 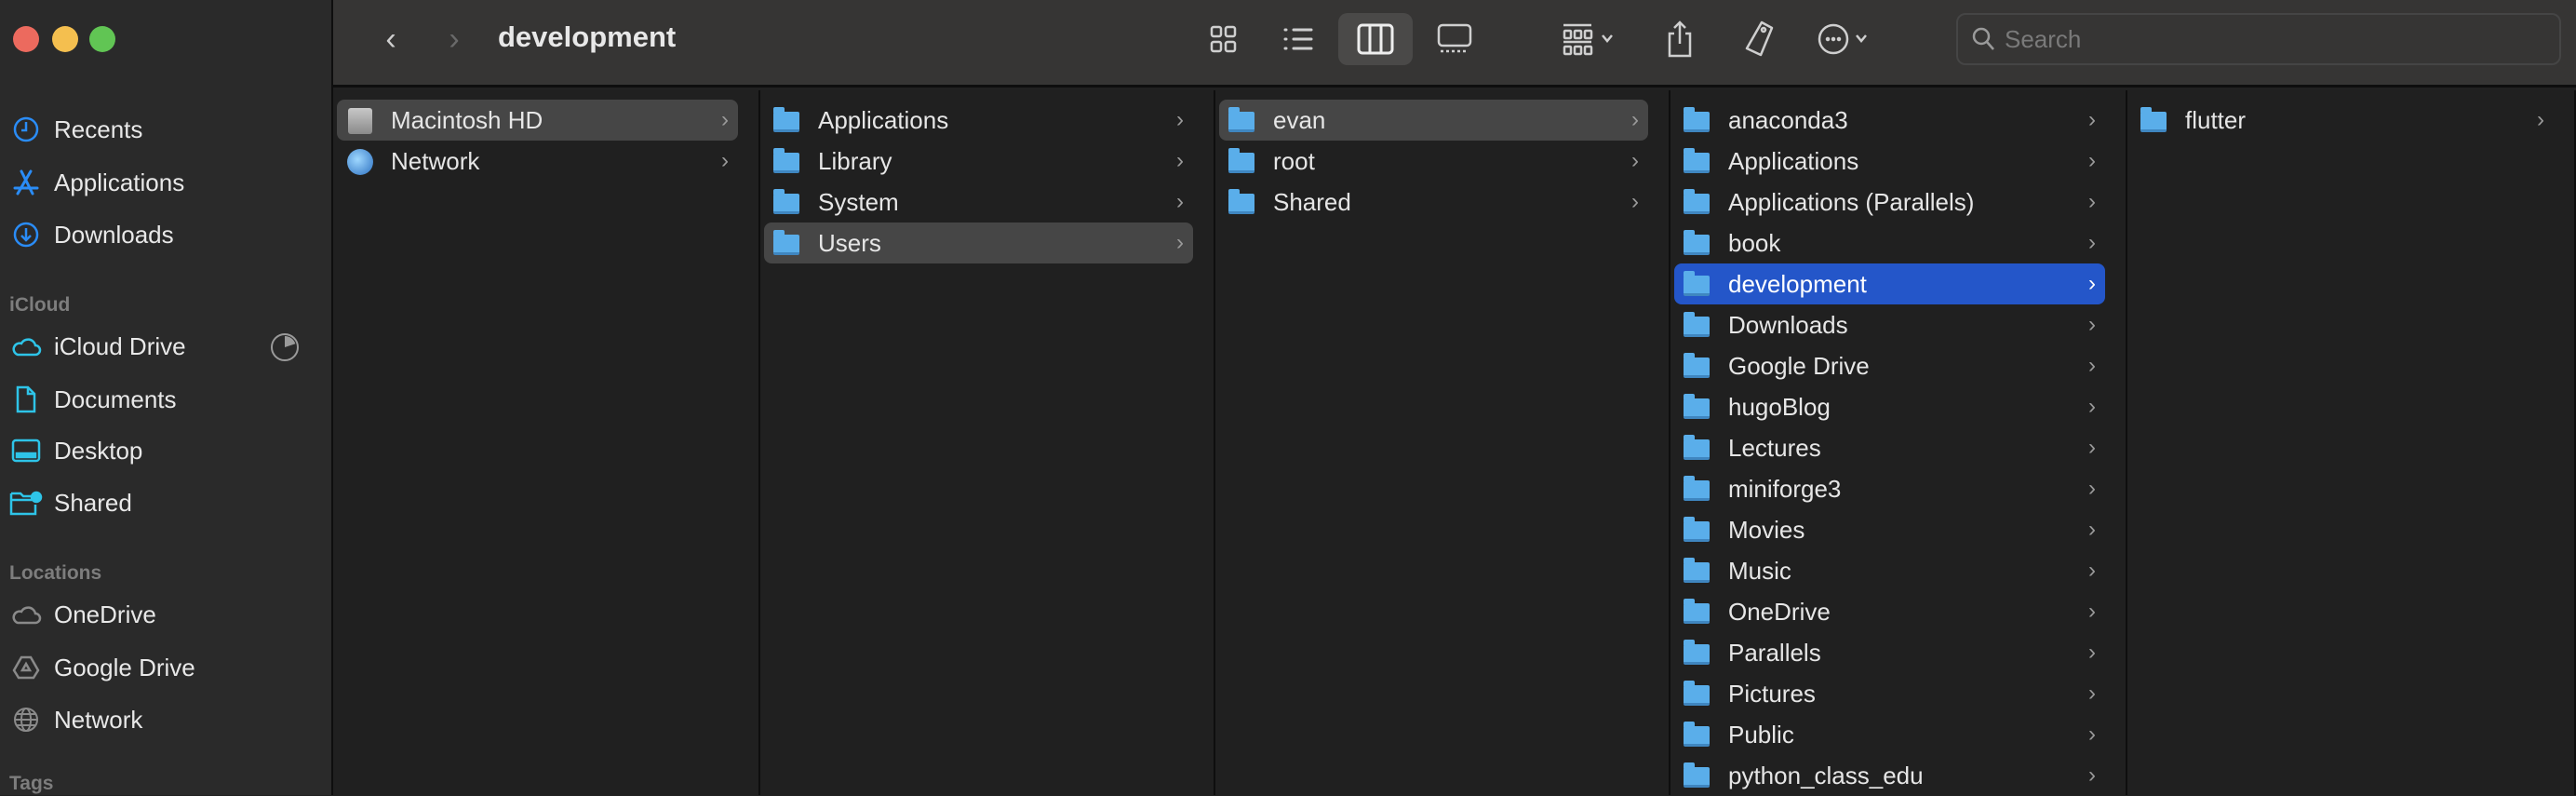 I want to click on download-icon, so click(x=26, y=235).